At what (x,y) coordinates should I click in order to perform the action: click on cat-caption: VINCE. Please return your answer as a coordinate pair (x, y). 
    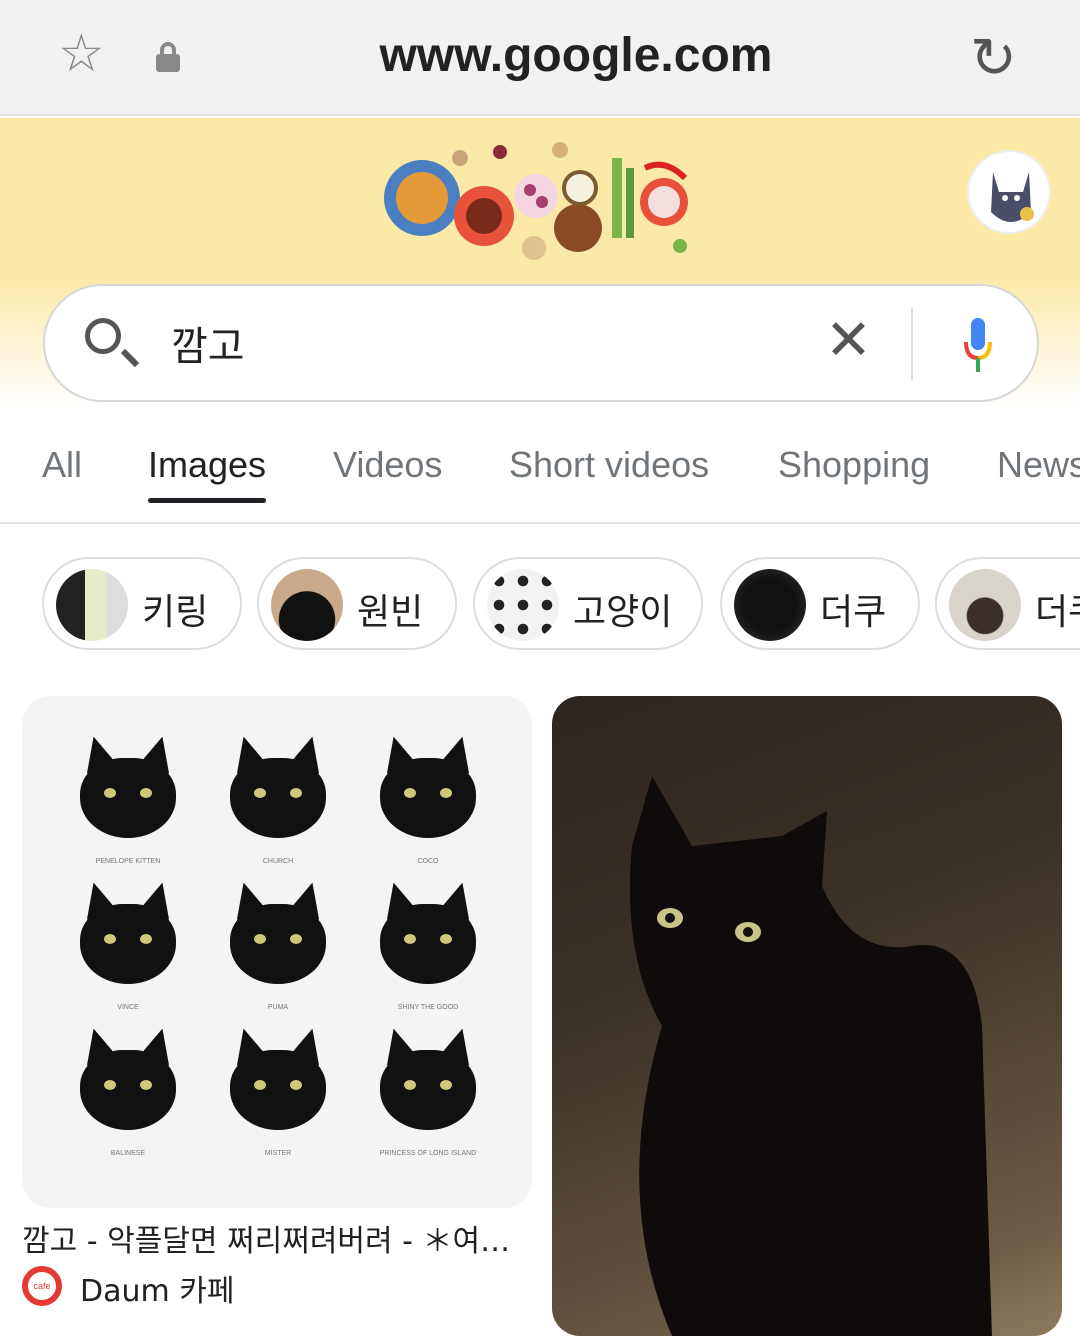
    Looking at the image, I should click on (128, 1007).